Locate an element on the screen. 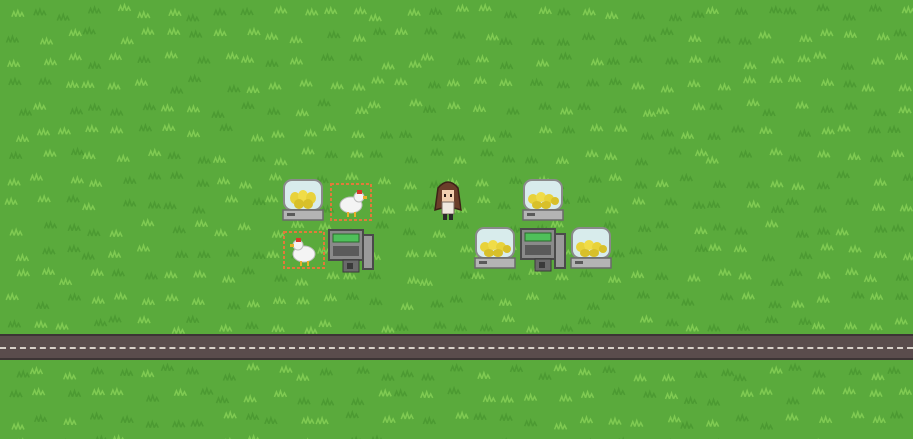 The width and height of the screenshot is (913, 439). player-sprite is located at coordinates (448, 200).